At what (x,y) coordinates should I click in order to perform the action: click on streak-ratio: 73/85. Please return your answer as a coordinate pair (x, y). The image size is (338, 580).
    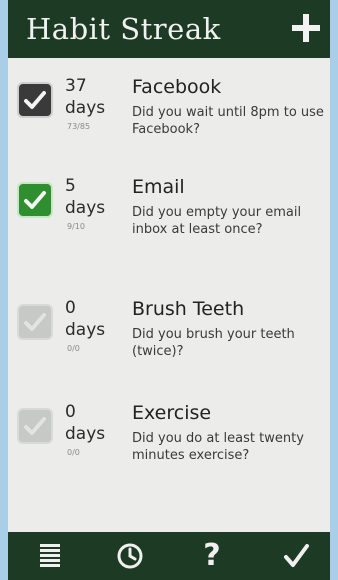
    Looking at the image, I should click on (79, 126).